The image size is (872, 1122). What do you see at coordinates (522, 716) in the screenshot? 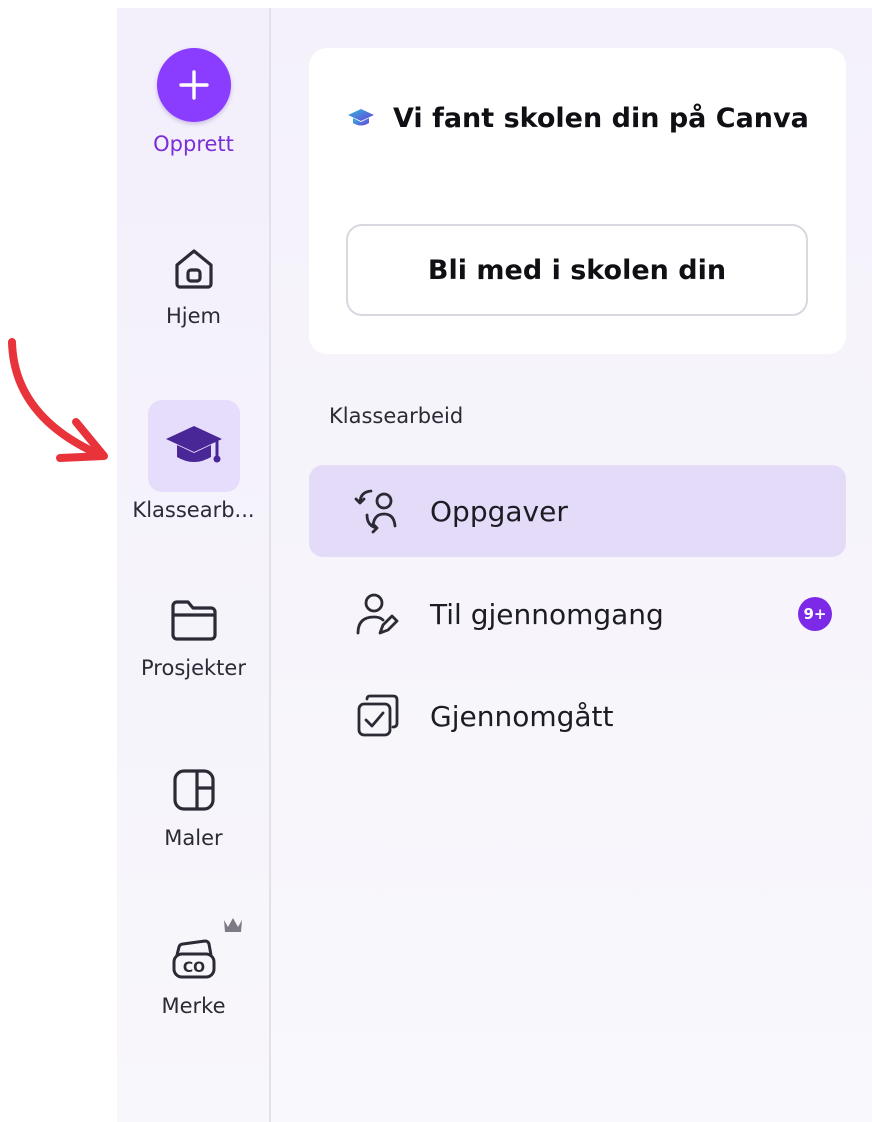
I see `classwork-item-label: Gjennomgått` at bounding box center [522, 716].